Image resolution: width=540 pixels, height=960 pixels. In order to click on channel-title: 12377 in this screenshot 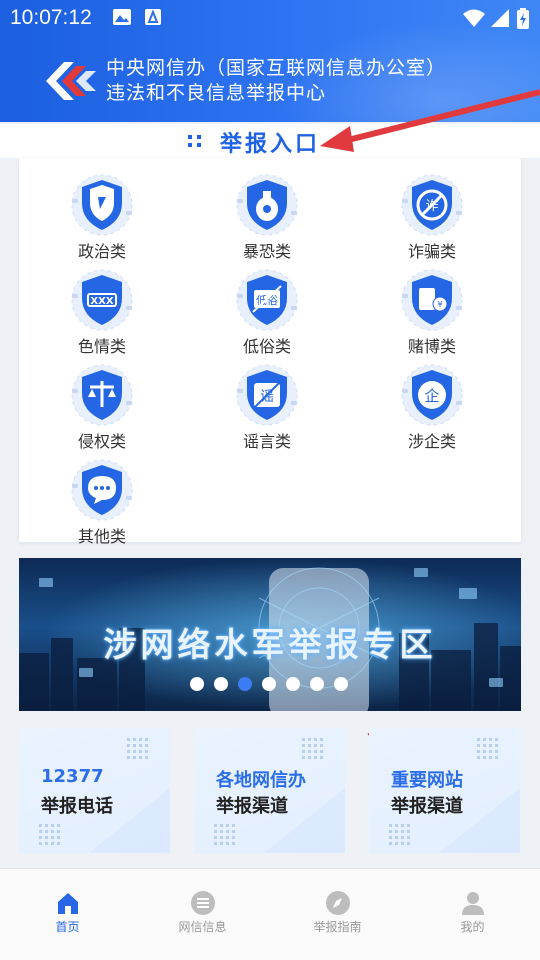, I will do `click(72, 776)`.